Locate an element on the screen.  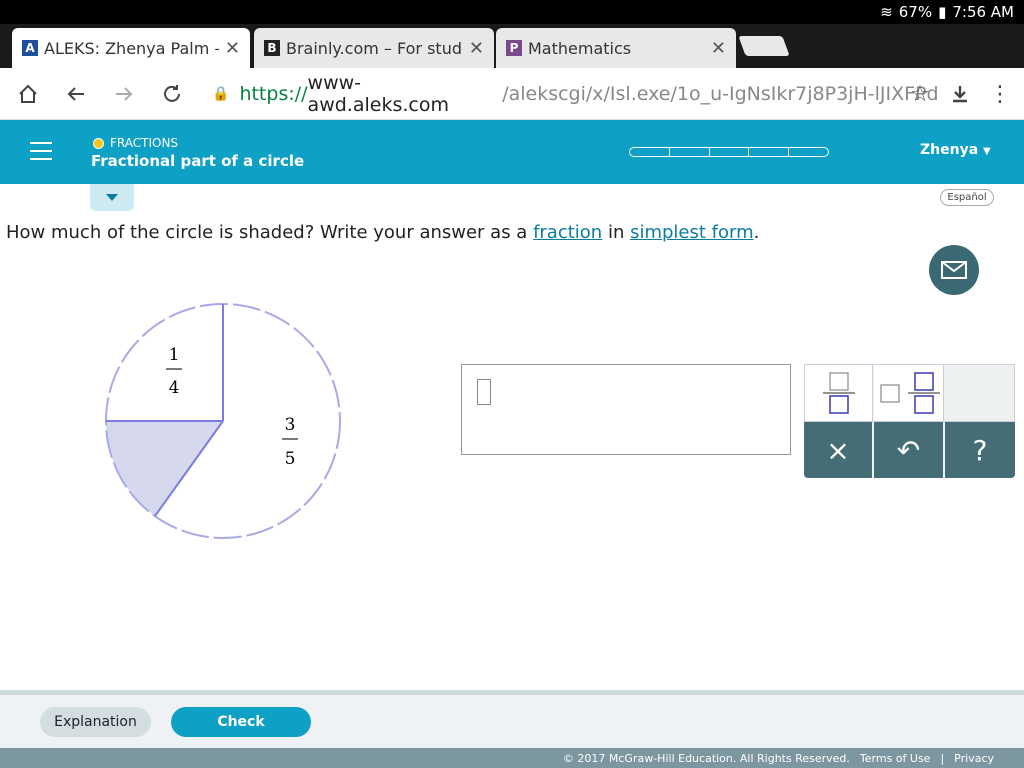
download-icon is located at coordinates (960, 94).